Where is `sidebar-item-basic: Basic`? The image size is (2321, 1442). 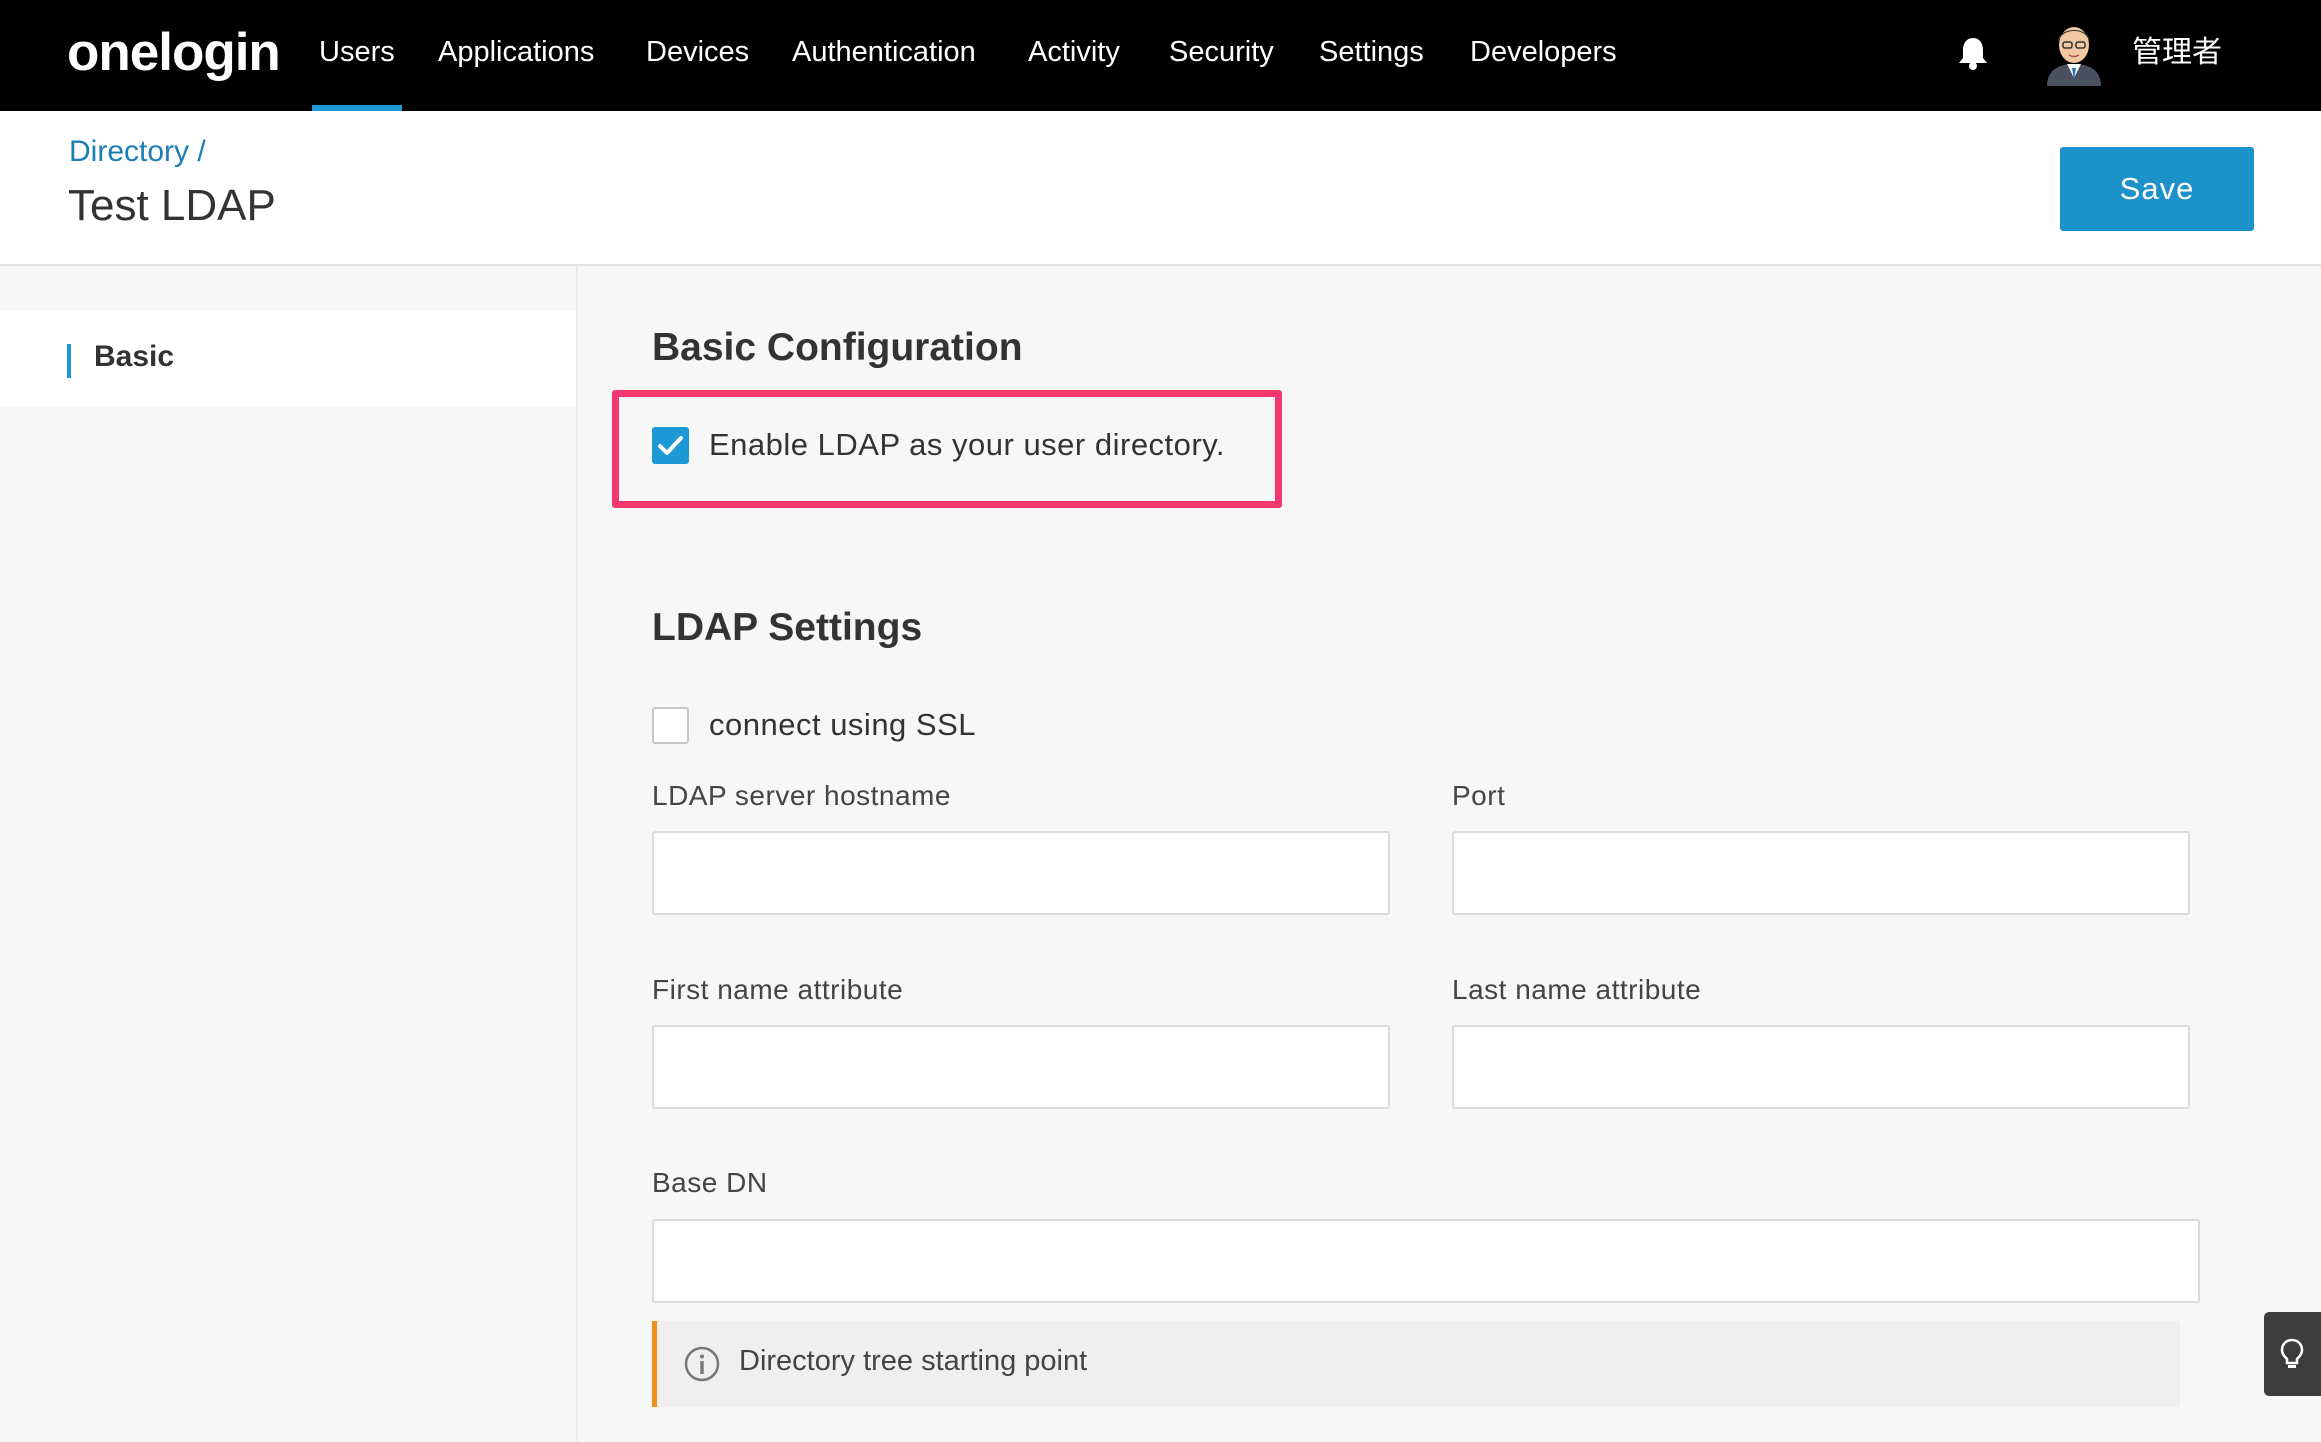 sidebar-item-basic: Basic is located at coordinates (288, 358).